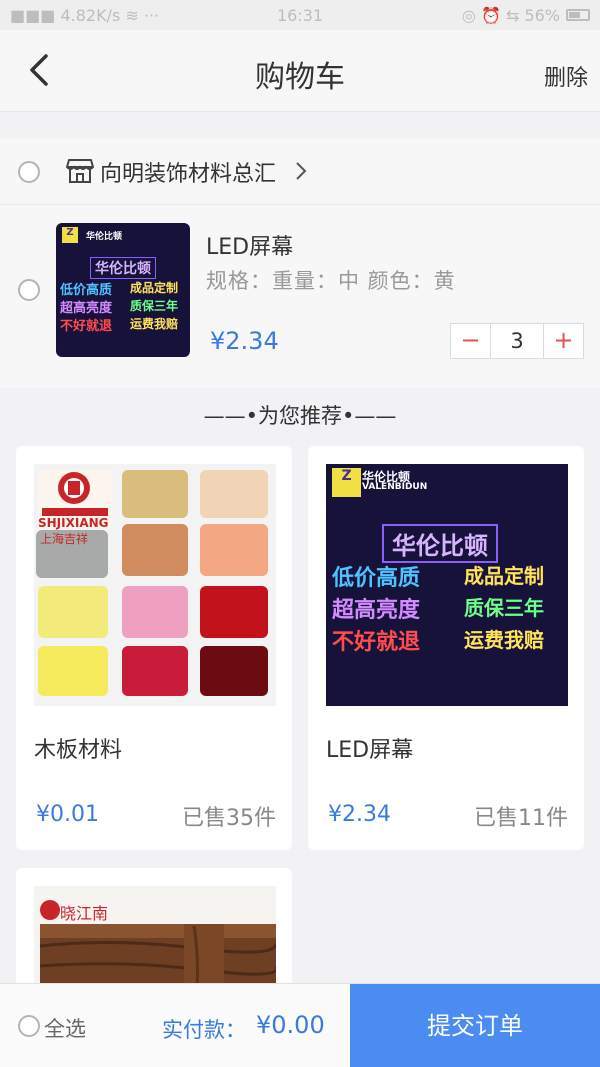 Image resolution: width=600 pixels, height=1067 pixels. Describe the element at coordinates (359, 814) in the screenshot. I see `card-price: ¥2.34` at that location.